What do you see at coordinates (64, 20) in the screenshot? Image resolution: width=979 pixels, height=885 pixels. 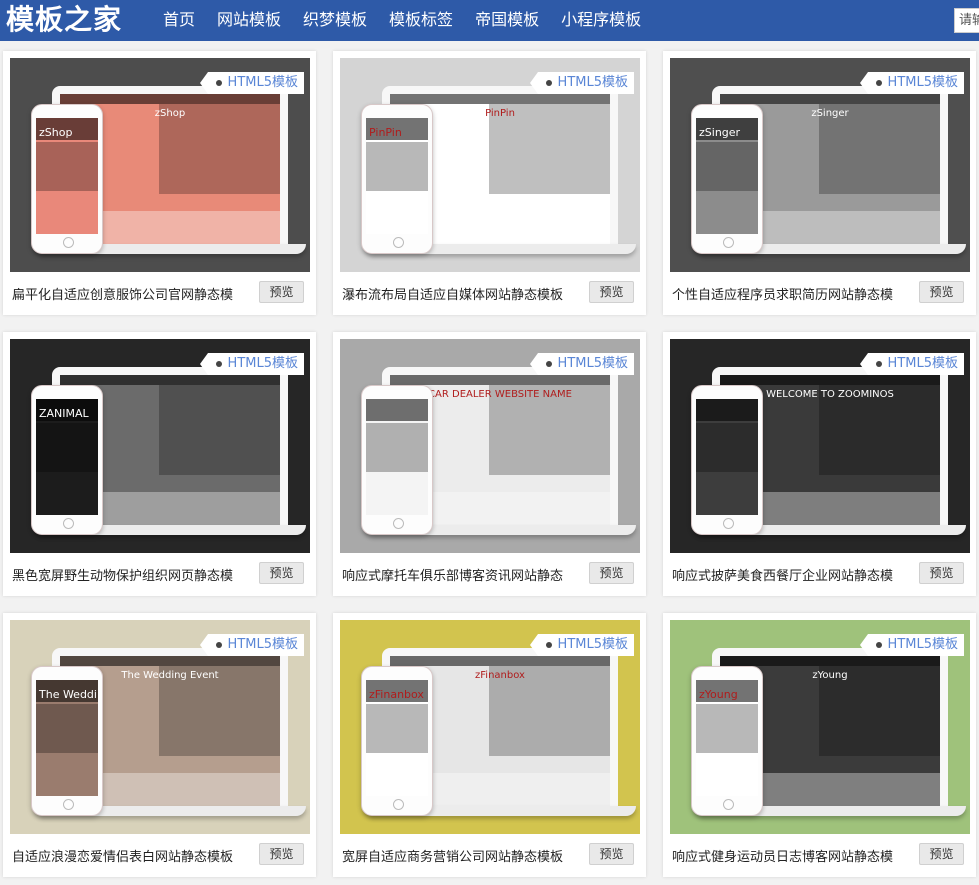 I see `site-logo: 模板之家` at bounding box center [64, 20].